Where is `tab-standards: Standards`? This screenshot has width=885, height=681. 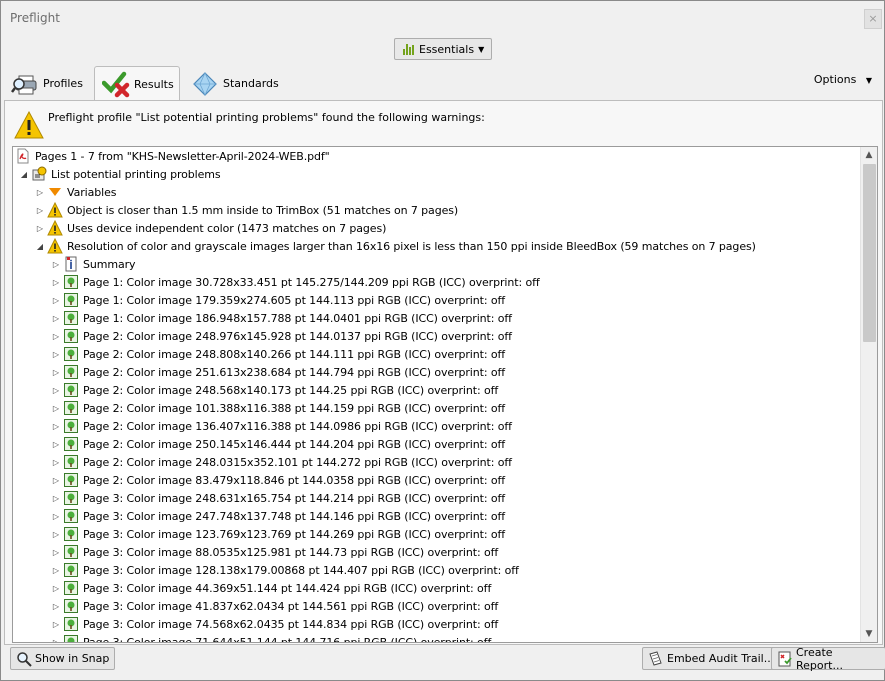
tab-standards: Standards is located at coordinates (235, 83).